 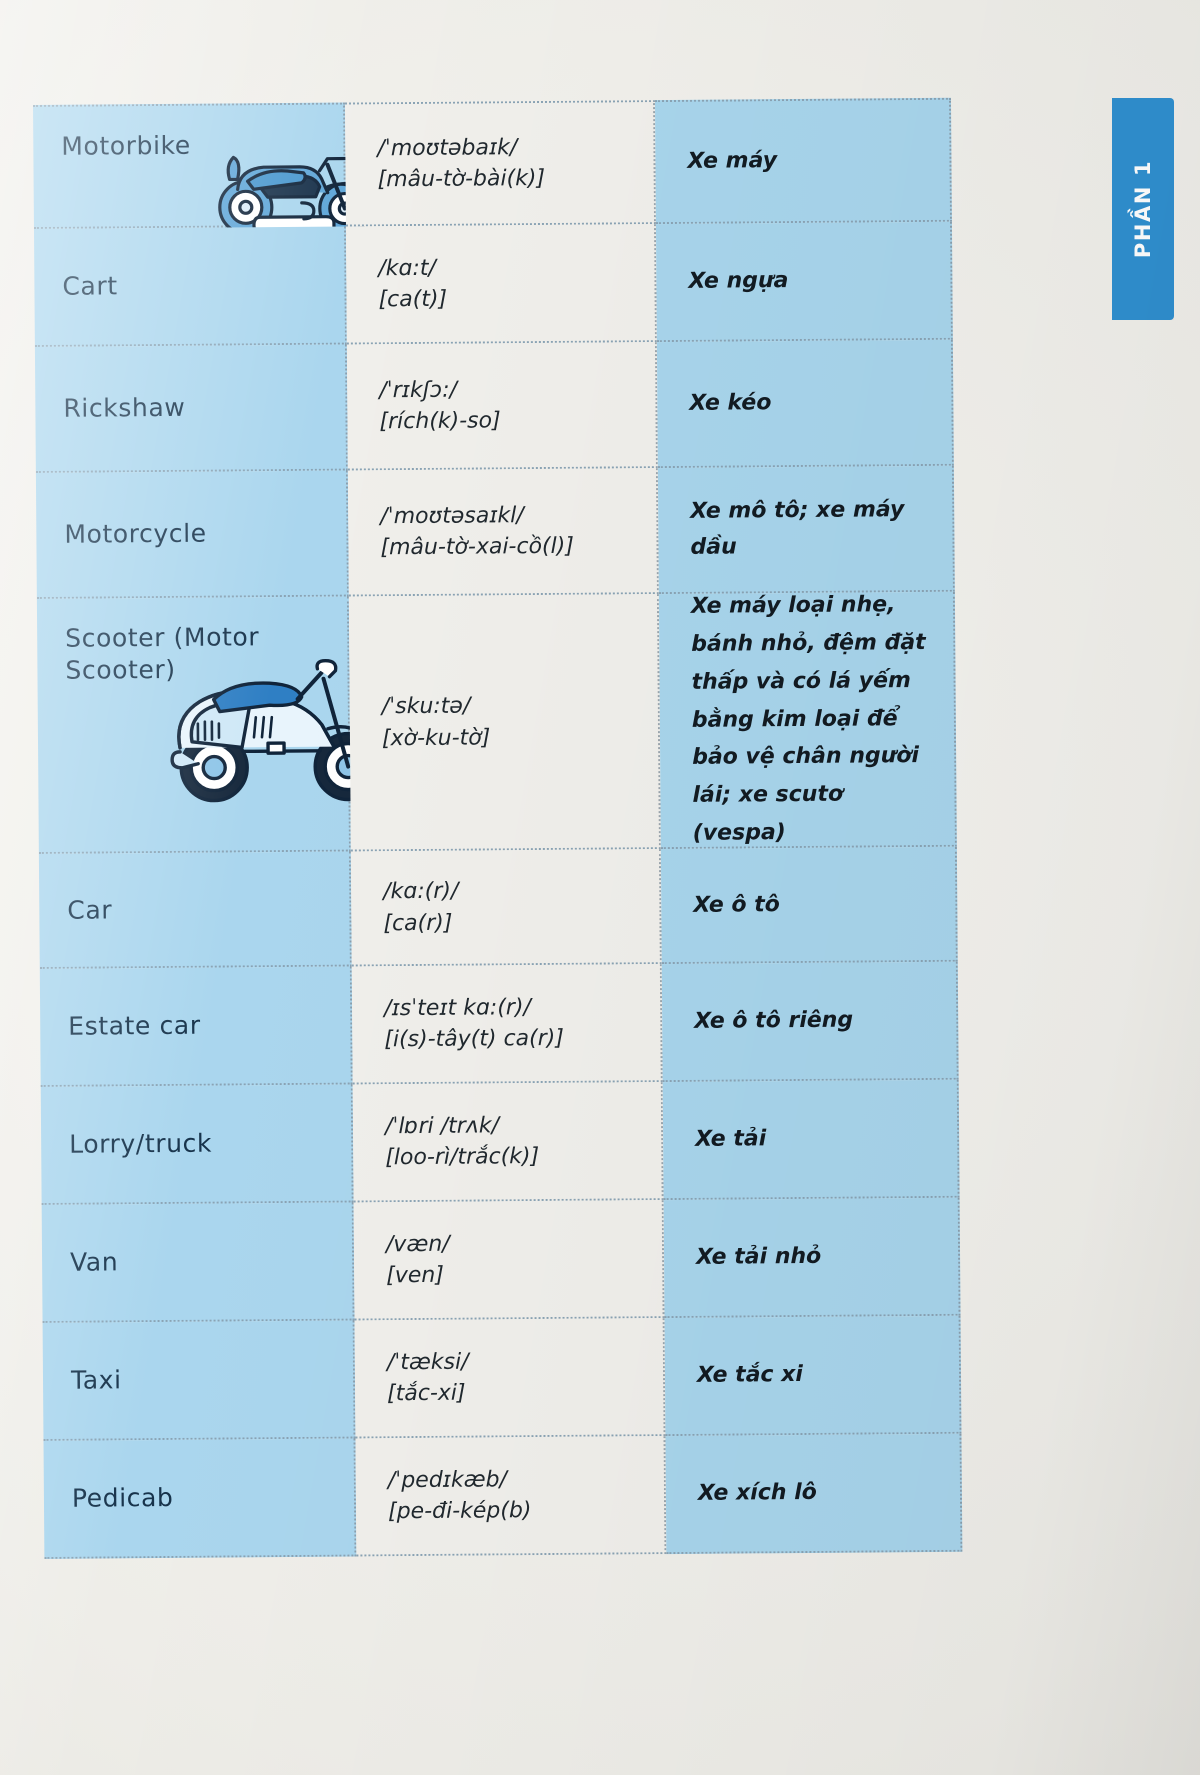 What do you see at coordinates (732, 161) in the screenshot?
I see `vietnamese-text: Xe máy` at bounding box center [732, 161].